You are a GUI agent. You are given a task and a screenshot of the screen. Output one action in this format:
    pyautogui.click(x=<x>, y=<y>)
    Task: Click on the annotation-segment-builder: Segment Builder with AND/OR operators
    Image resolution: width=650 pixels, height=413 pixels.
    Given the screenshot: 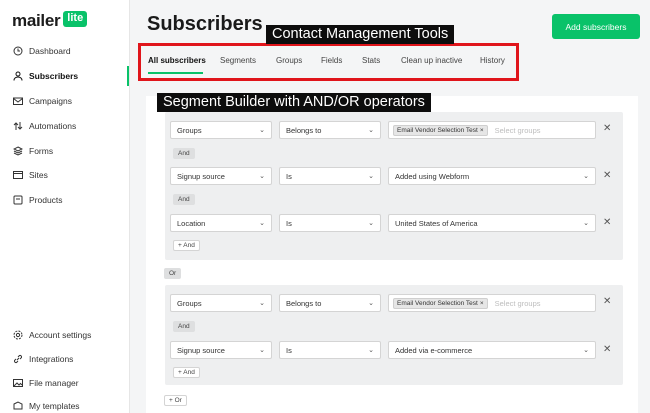 What is the action you would take?
    pyautogui.click(x=294, y=102)
    